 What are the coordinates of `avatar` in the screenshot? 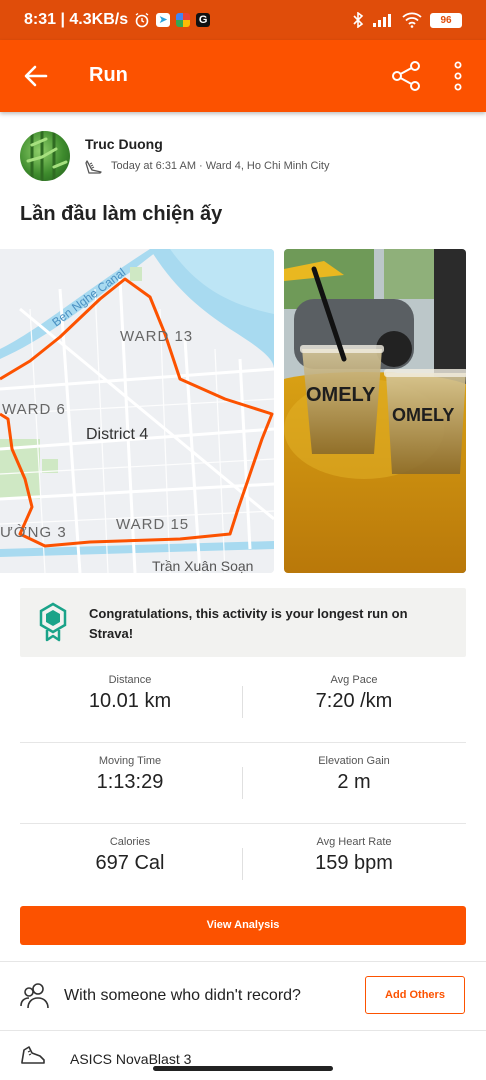 It's located at (45, 156).